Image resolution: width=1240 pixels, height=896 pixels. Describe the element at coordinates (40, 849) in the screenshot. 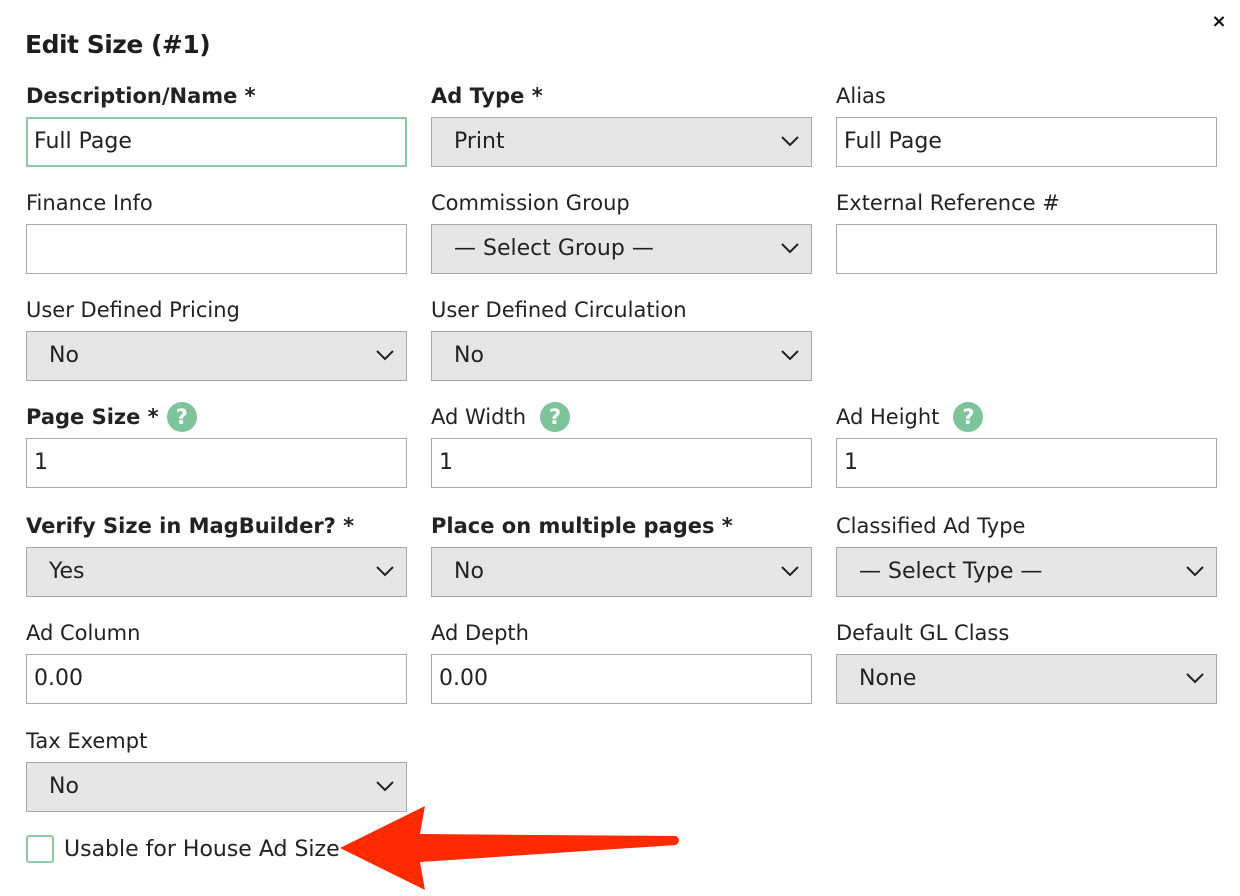

I see `house-ad-checkbox` at that location.